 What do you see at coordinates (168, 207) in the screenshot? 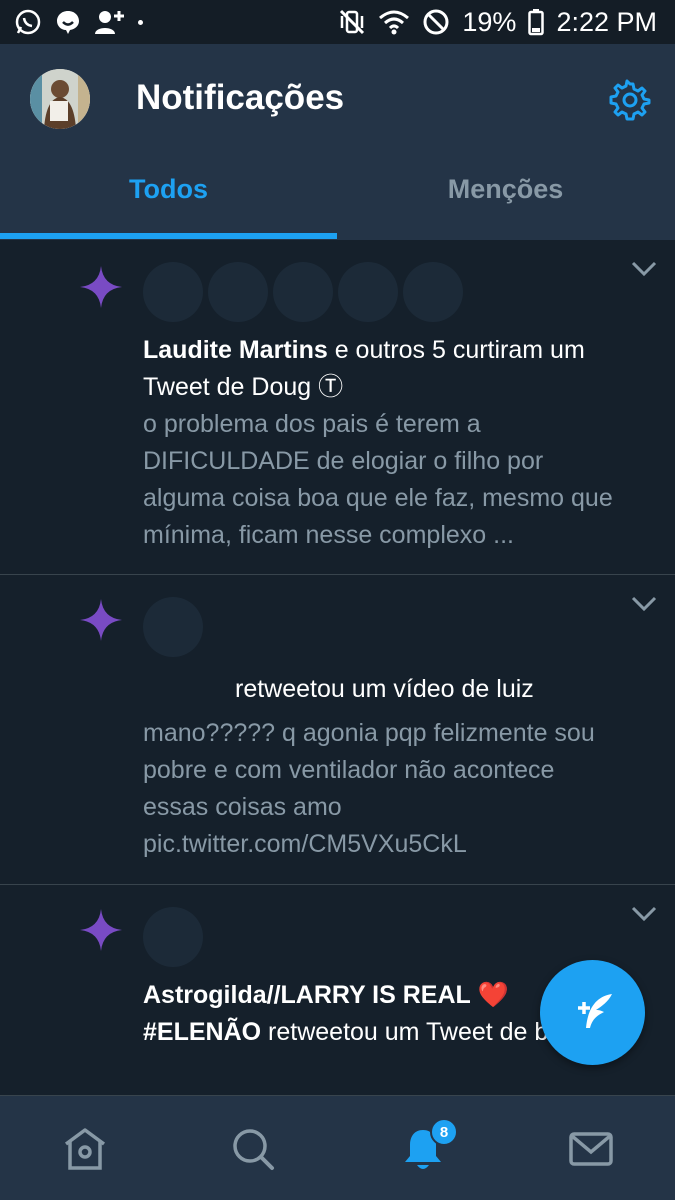
I see `tab-todos: Todos` at bounding box center [168, 207].